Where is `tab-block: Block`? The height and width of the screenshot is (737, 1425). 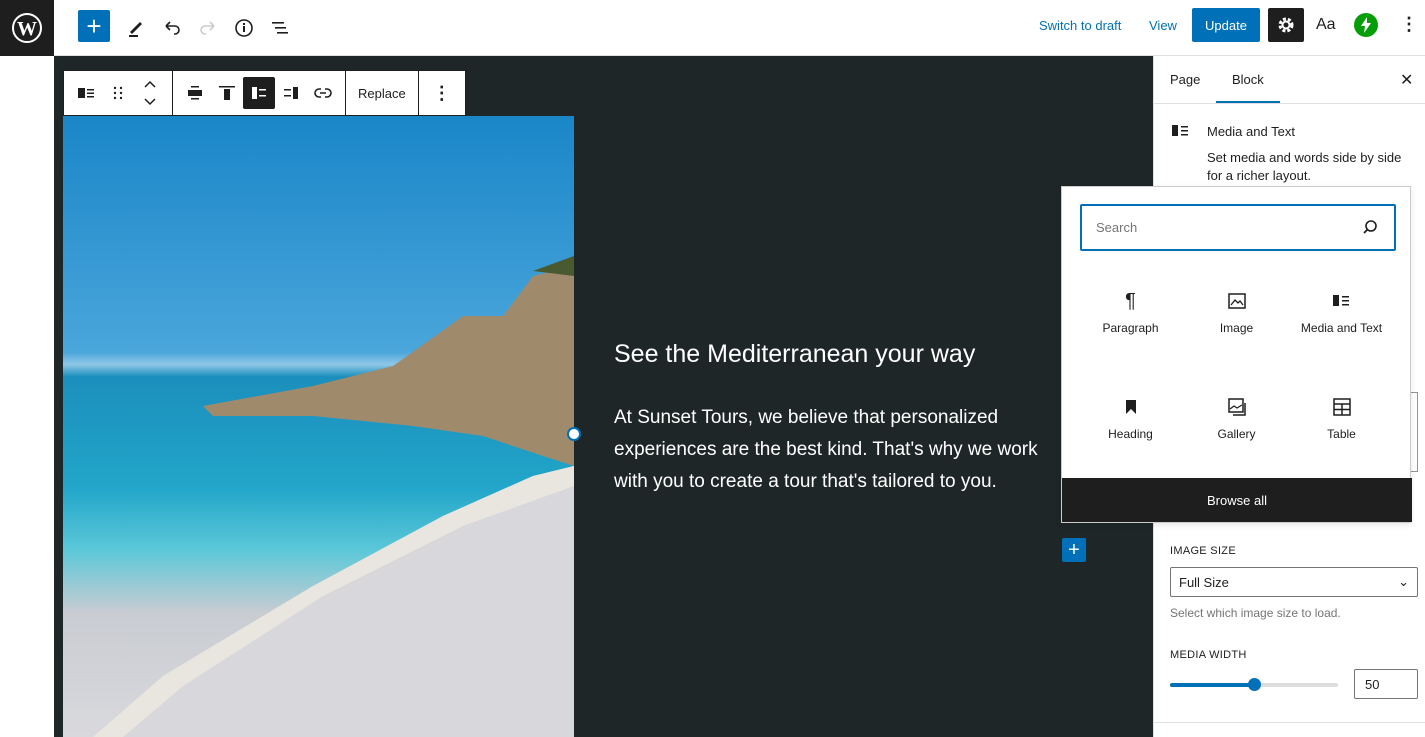 tab-block: Block is located at coordinates (1248, 79).